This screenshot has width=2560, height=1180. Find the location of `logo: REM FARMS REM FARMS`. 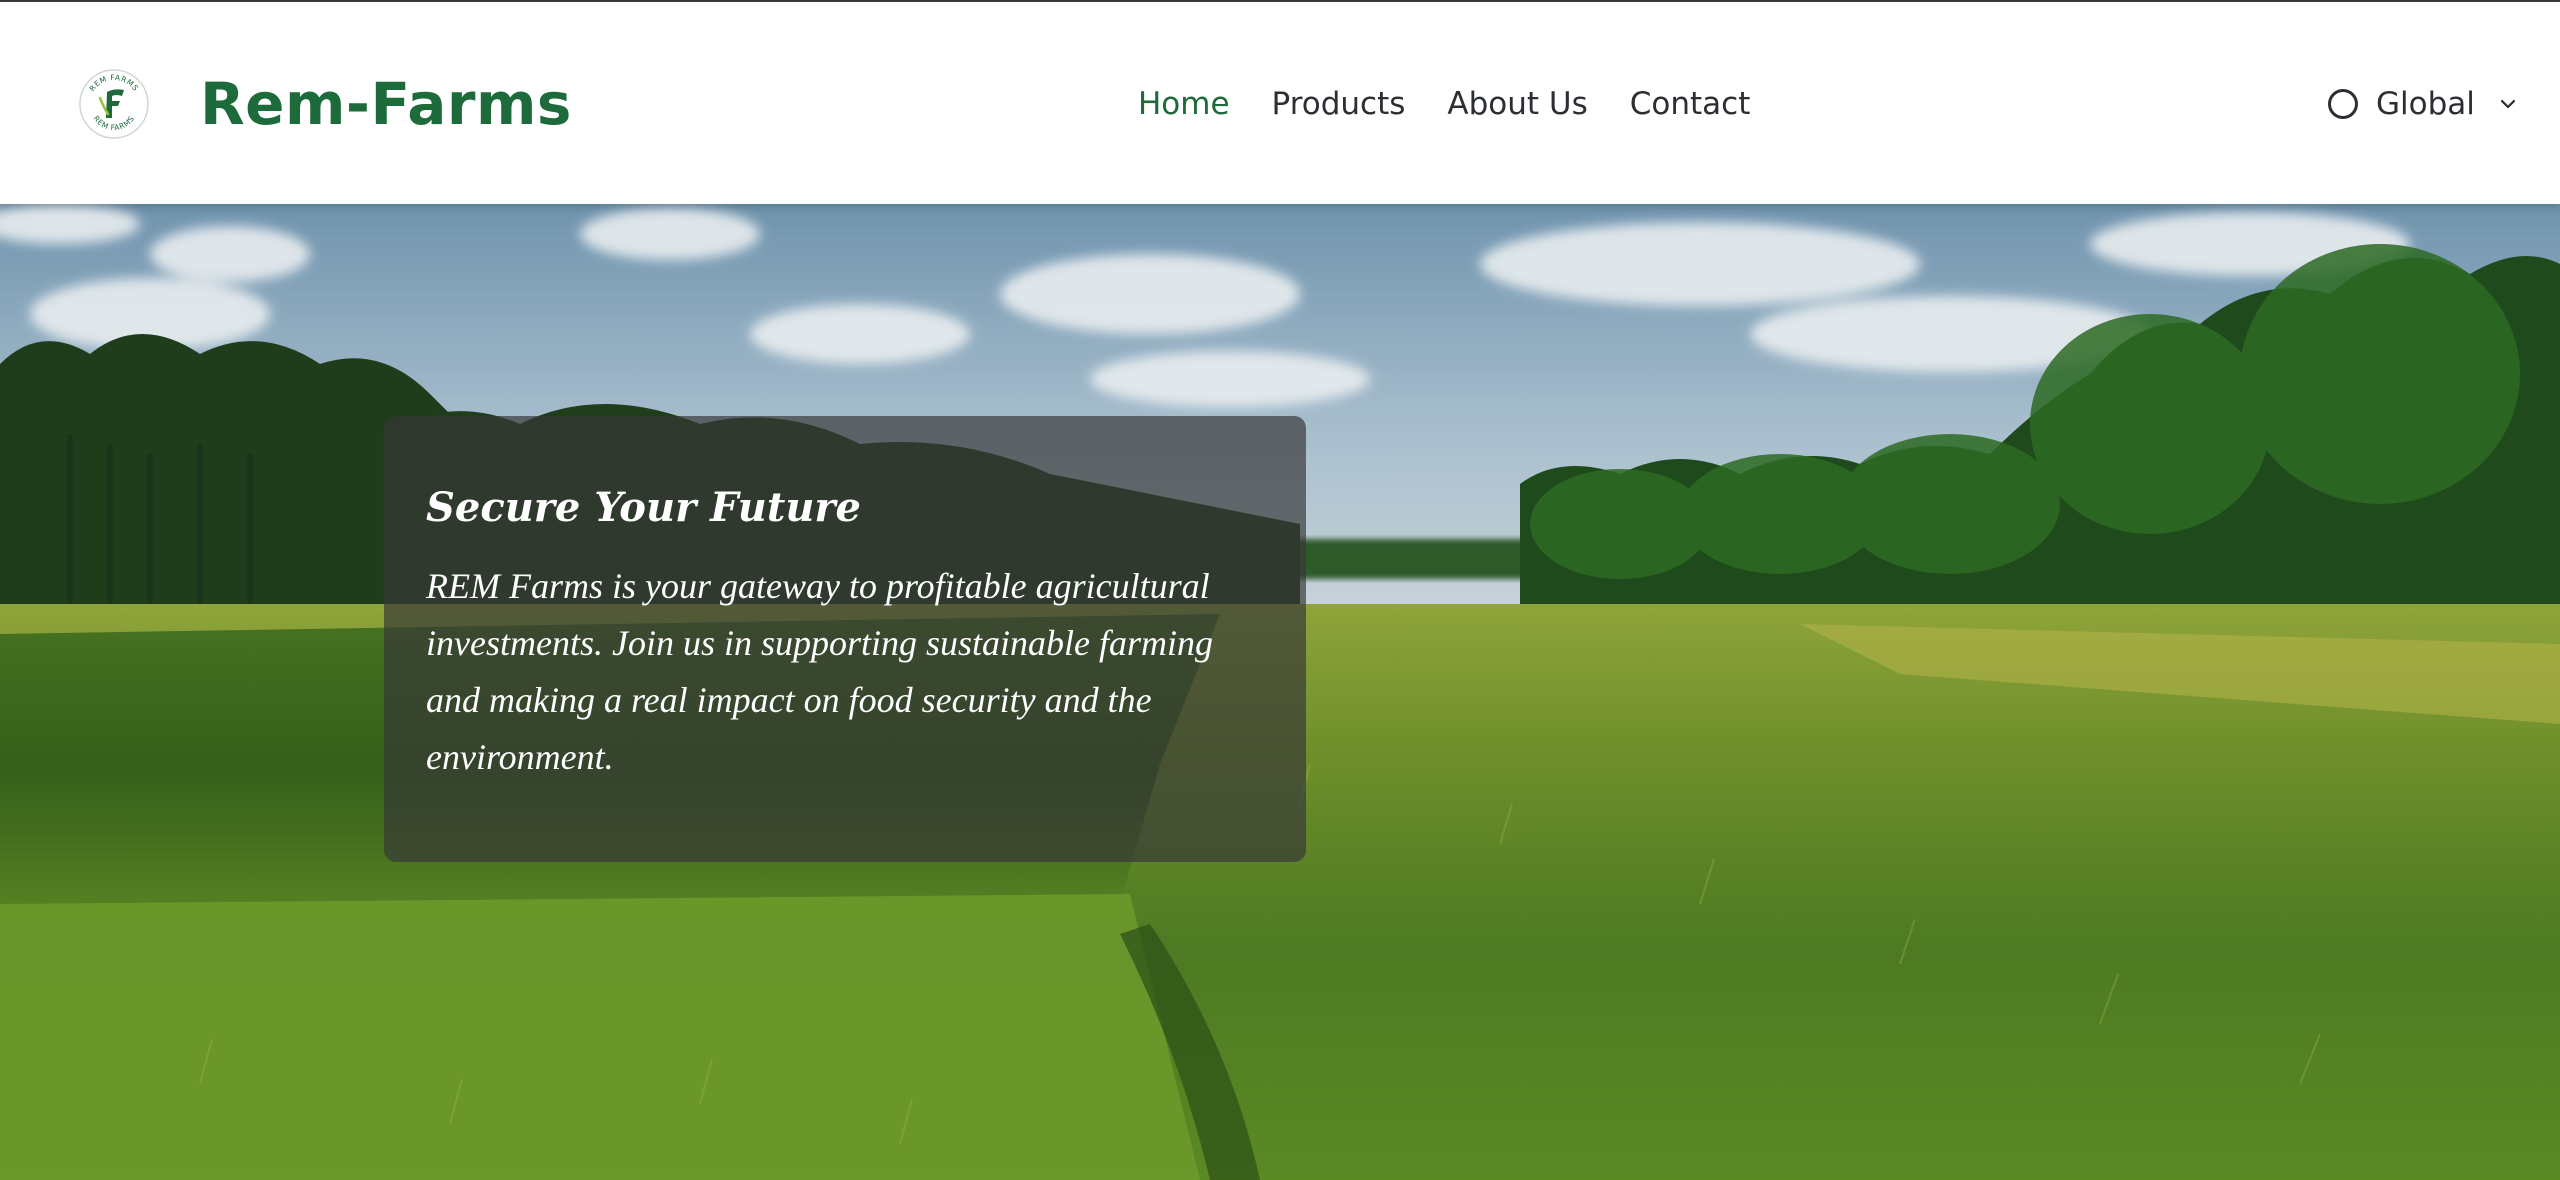

logo: REM FARMS REM FARMS is located at coordinates (114, 104).